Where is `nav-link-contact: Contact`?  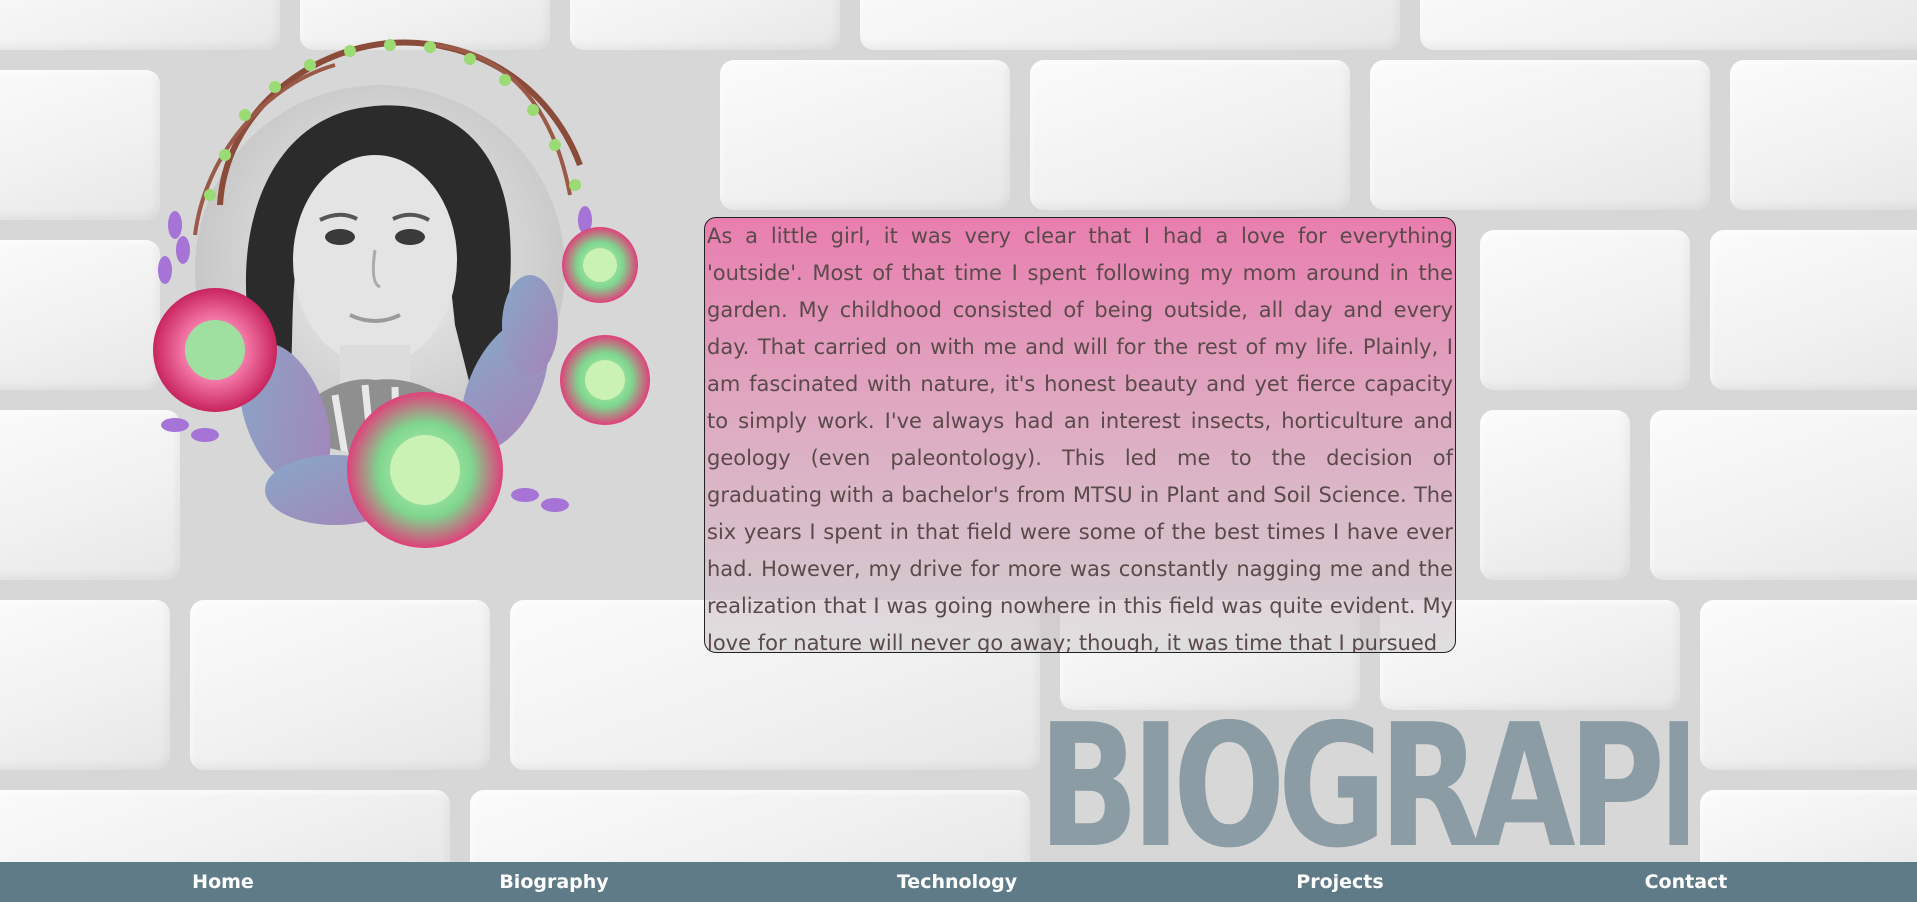
nav-link-contact: Contact is located at coordinates (1686, 882).